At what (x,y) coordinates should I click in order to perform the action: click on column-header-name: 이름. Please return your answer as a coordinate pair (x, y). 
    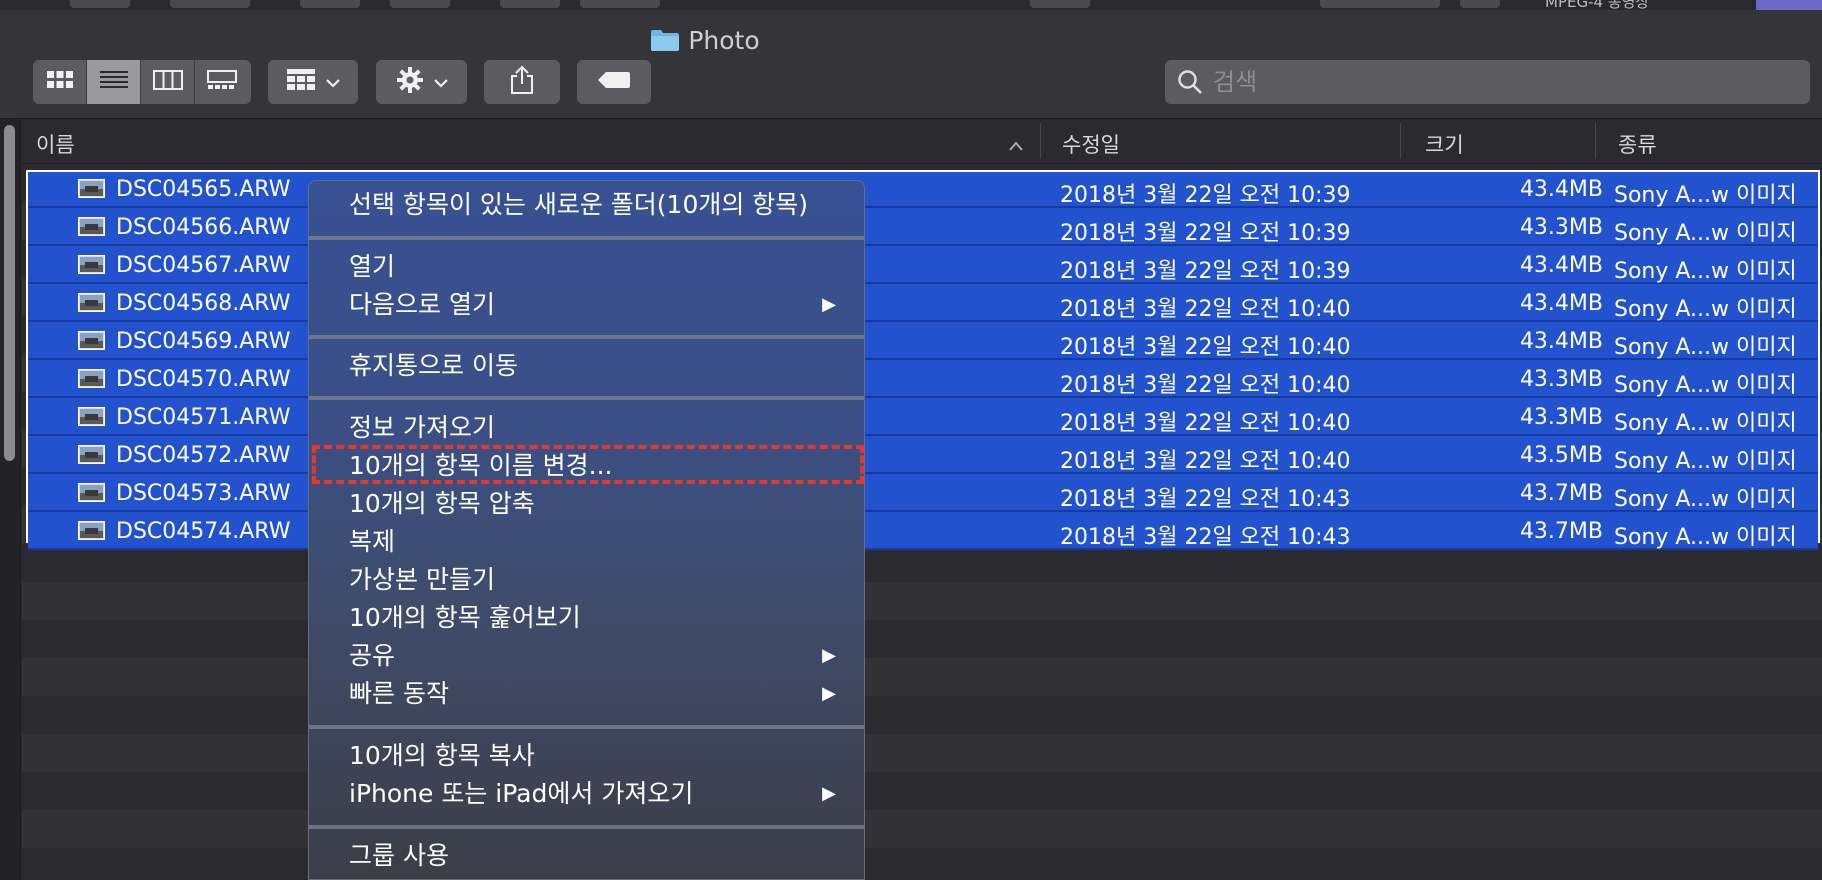
    Looking at the image, I should click on (55, 144).